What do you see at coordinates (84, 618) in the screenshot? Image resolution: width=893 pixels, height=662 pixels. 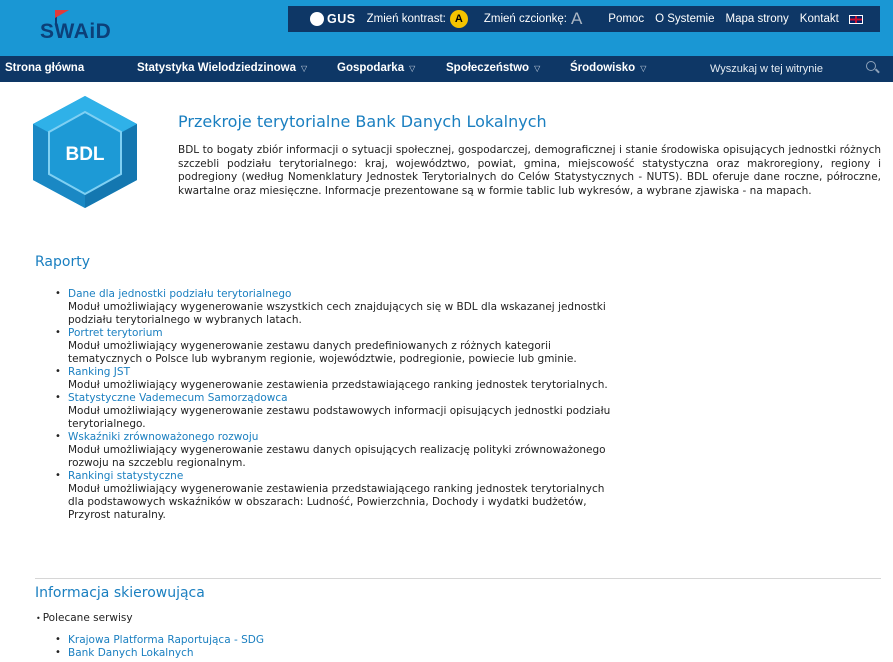 I see `recommended-services-label: Polecane serwisy` at bounding box center [84, 618].